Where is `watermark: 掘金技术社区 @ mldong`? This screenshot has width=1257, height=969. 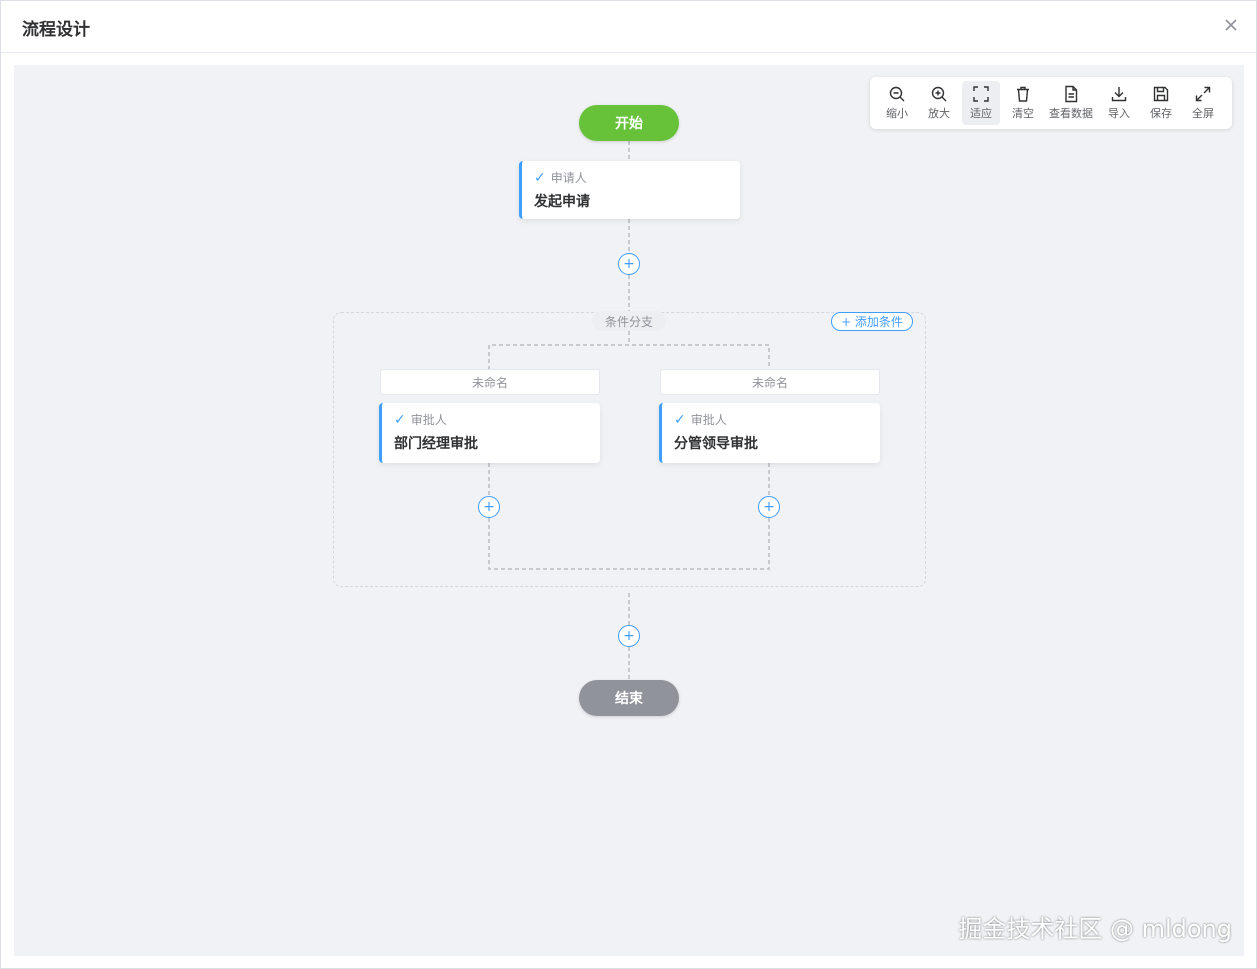 watermark: 掘金技术社区 @ mldong is located at coordinates (1095, 929).